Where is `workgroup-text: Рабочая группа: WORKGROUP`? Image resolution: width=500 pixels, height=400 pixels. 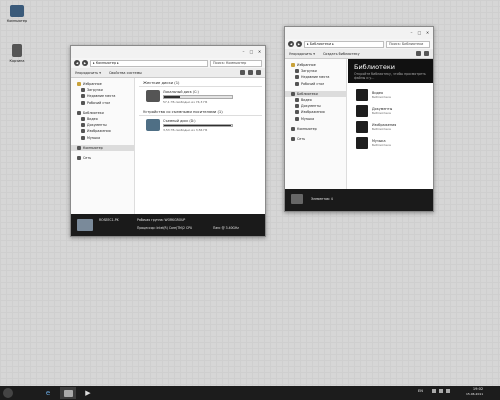 workgroup-text: Рабочая группа: WORKGROUP is located at coordinates (161, 220).